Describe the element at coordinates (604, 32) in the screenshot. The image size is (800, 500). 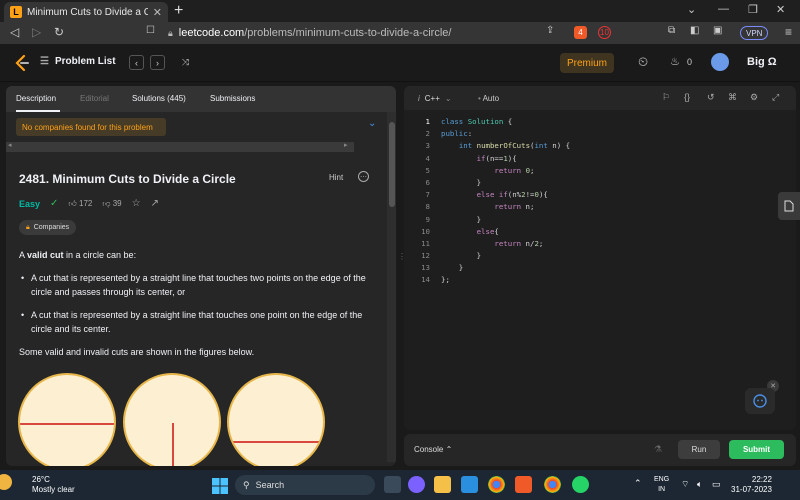
I see `brave-rewards-icon: 10` at that location.